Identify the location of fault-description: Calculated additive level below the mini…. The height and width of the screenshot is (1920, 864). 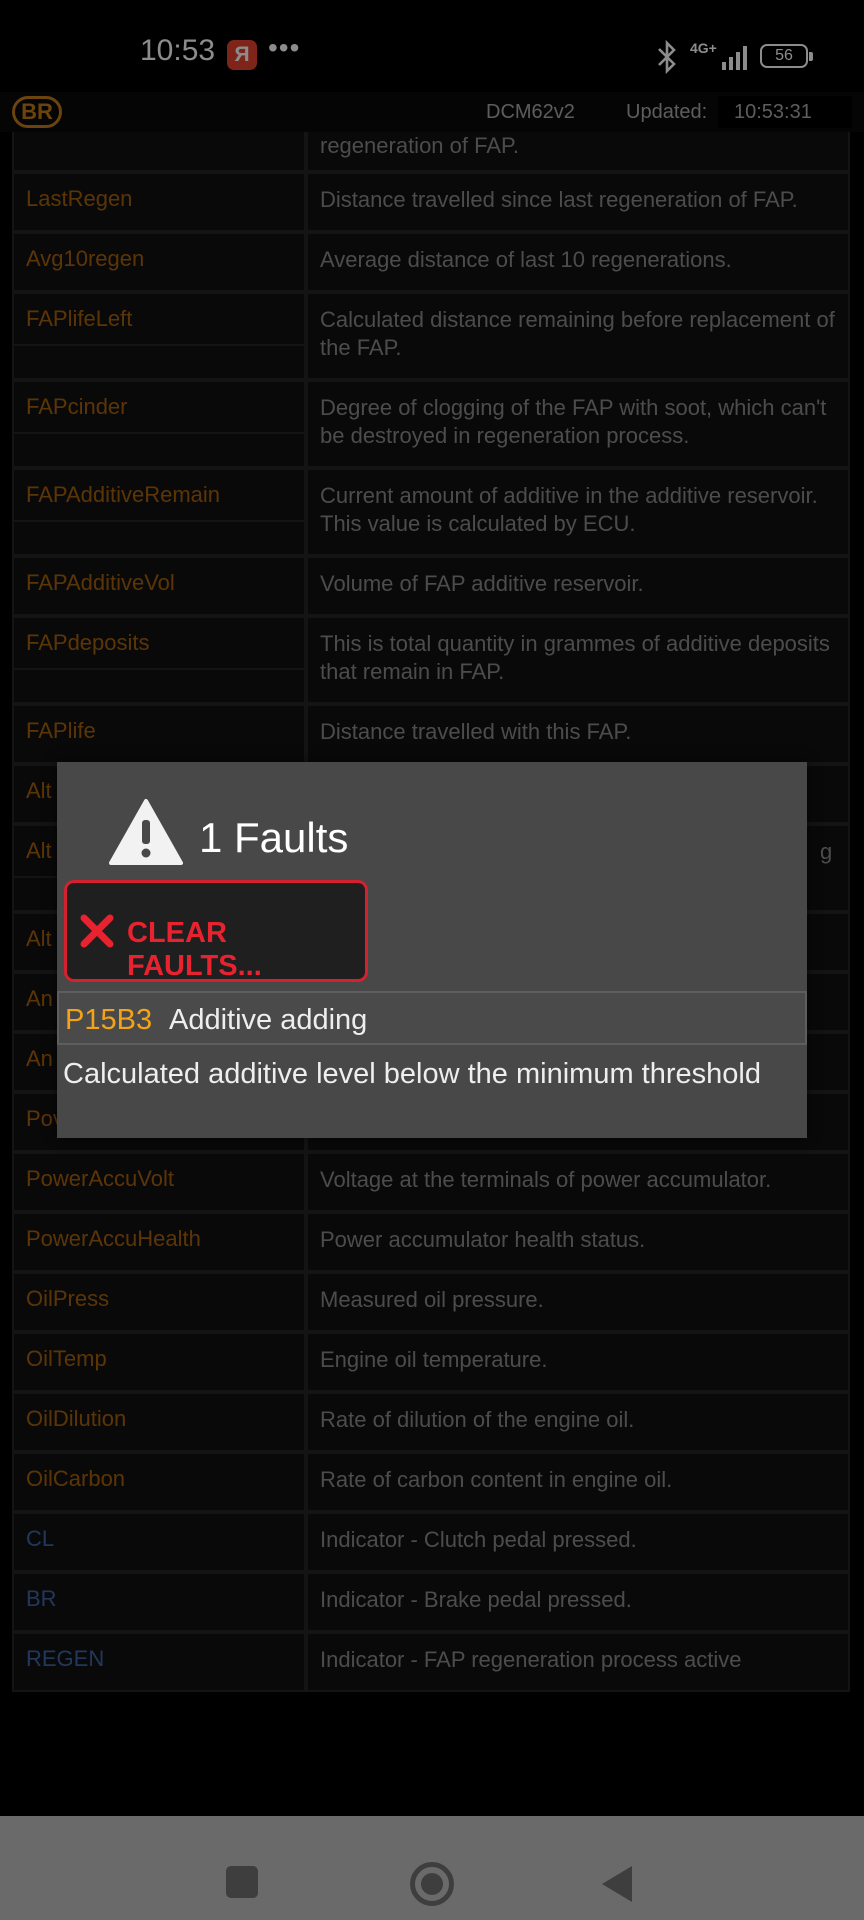
(412, 1074).